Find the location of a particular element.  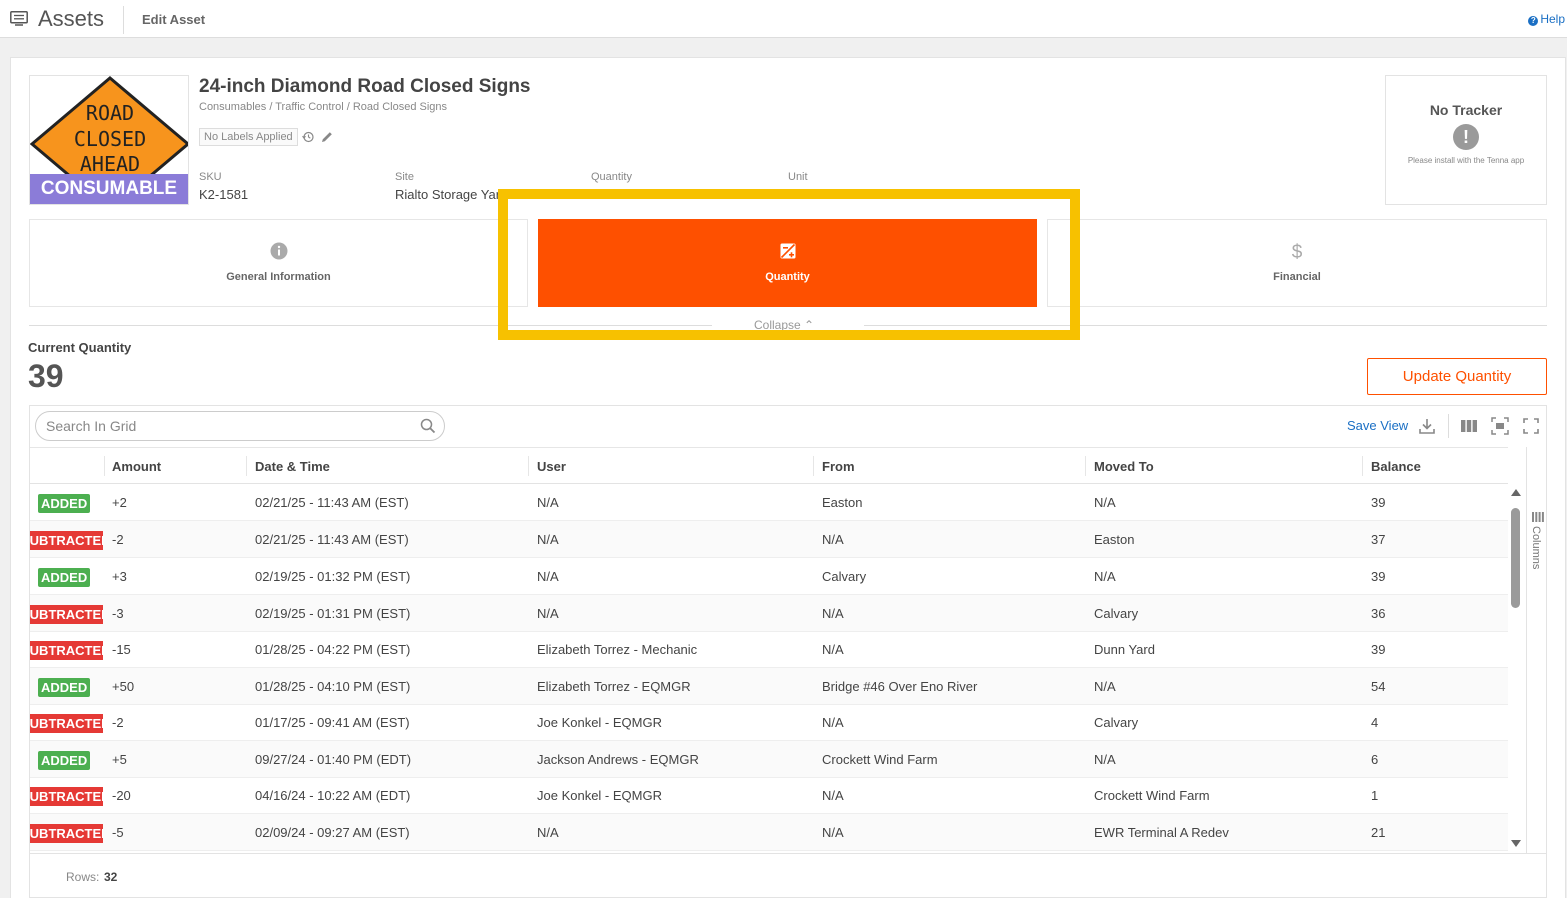

current-quantity-value: 39 is located at coordinates (46, 376).